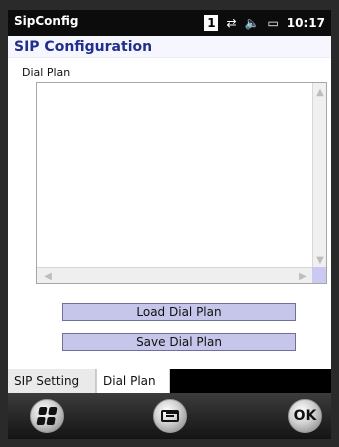 This screenshot has height=447, width=339. I want to click on scroll-left-arrow-icon: ◀, so click(48, 276).